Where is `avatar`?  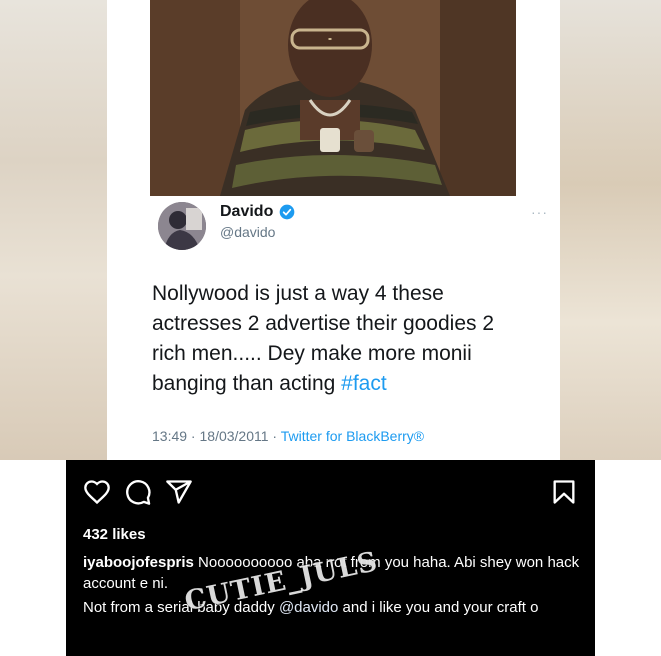 avatar is located at coordinates (182, 226).